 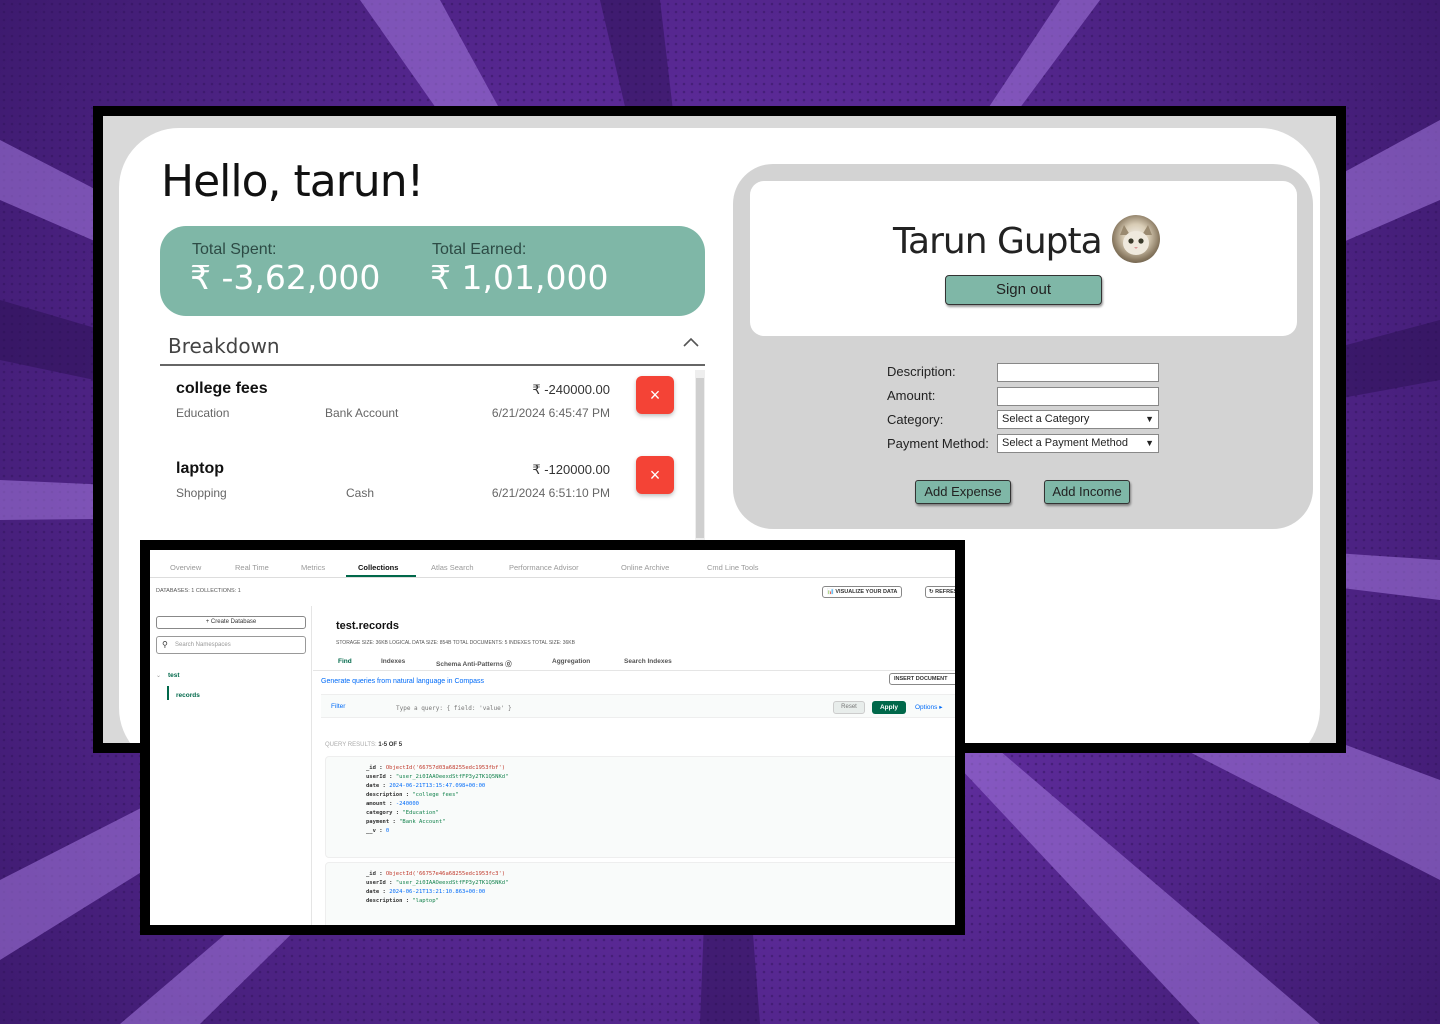 I want to click on collection-item-records: records, so click(x=188, y=695).